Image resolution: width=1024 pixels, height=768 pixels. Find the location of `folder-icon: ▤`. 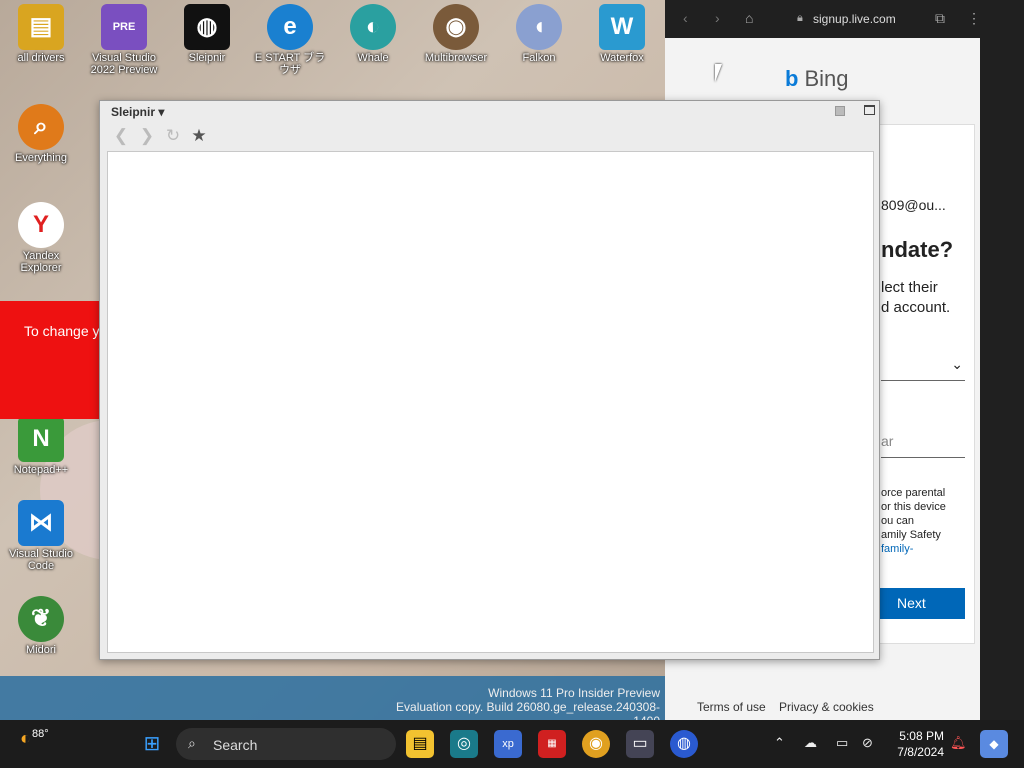

folder-icon: ▤ is located at coordinates (41, 27).